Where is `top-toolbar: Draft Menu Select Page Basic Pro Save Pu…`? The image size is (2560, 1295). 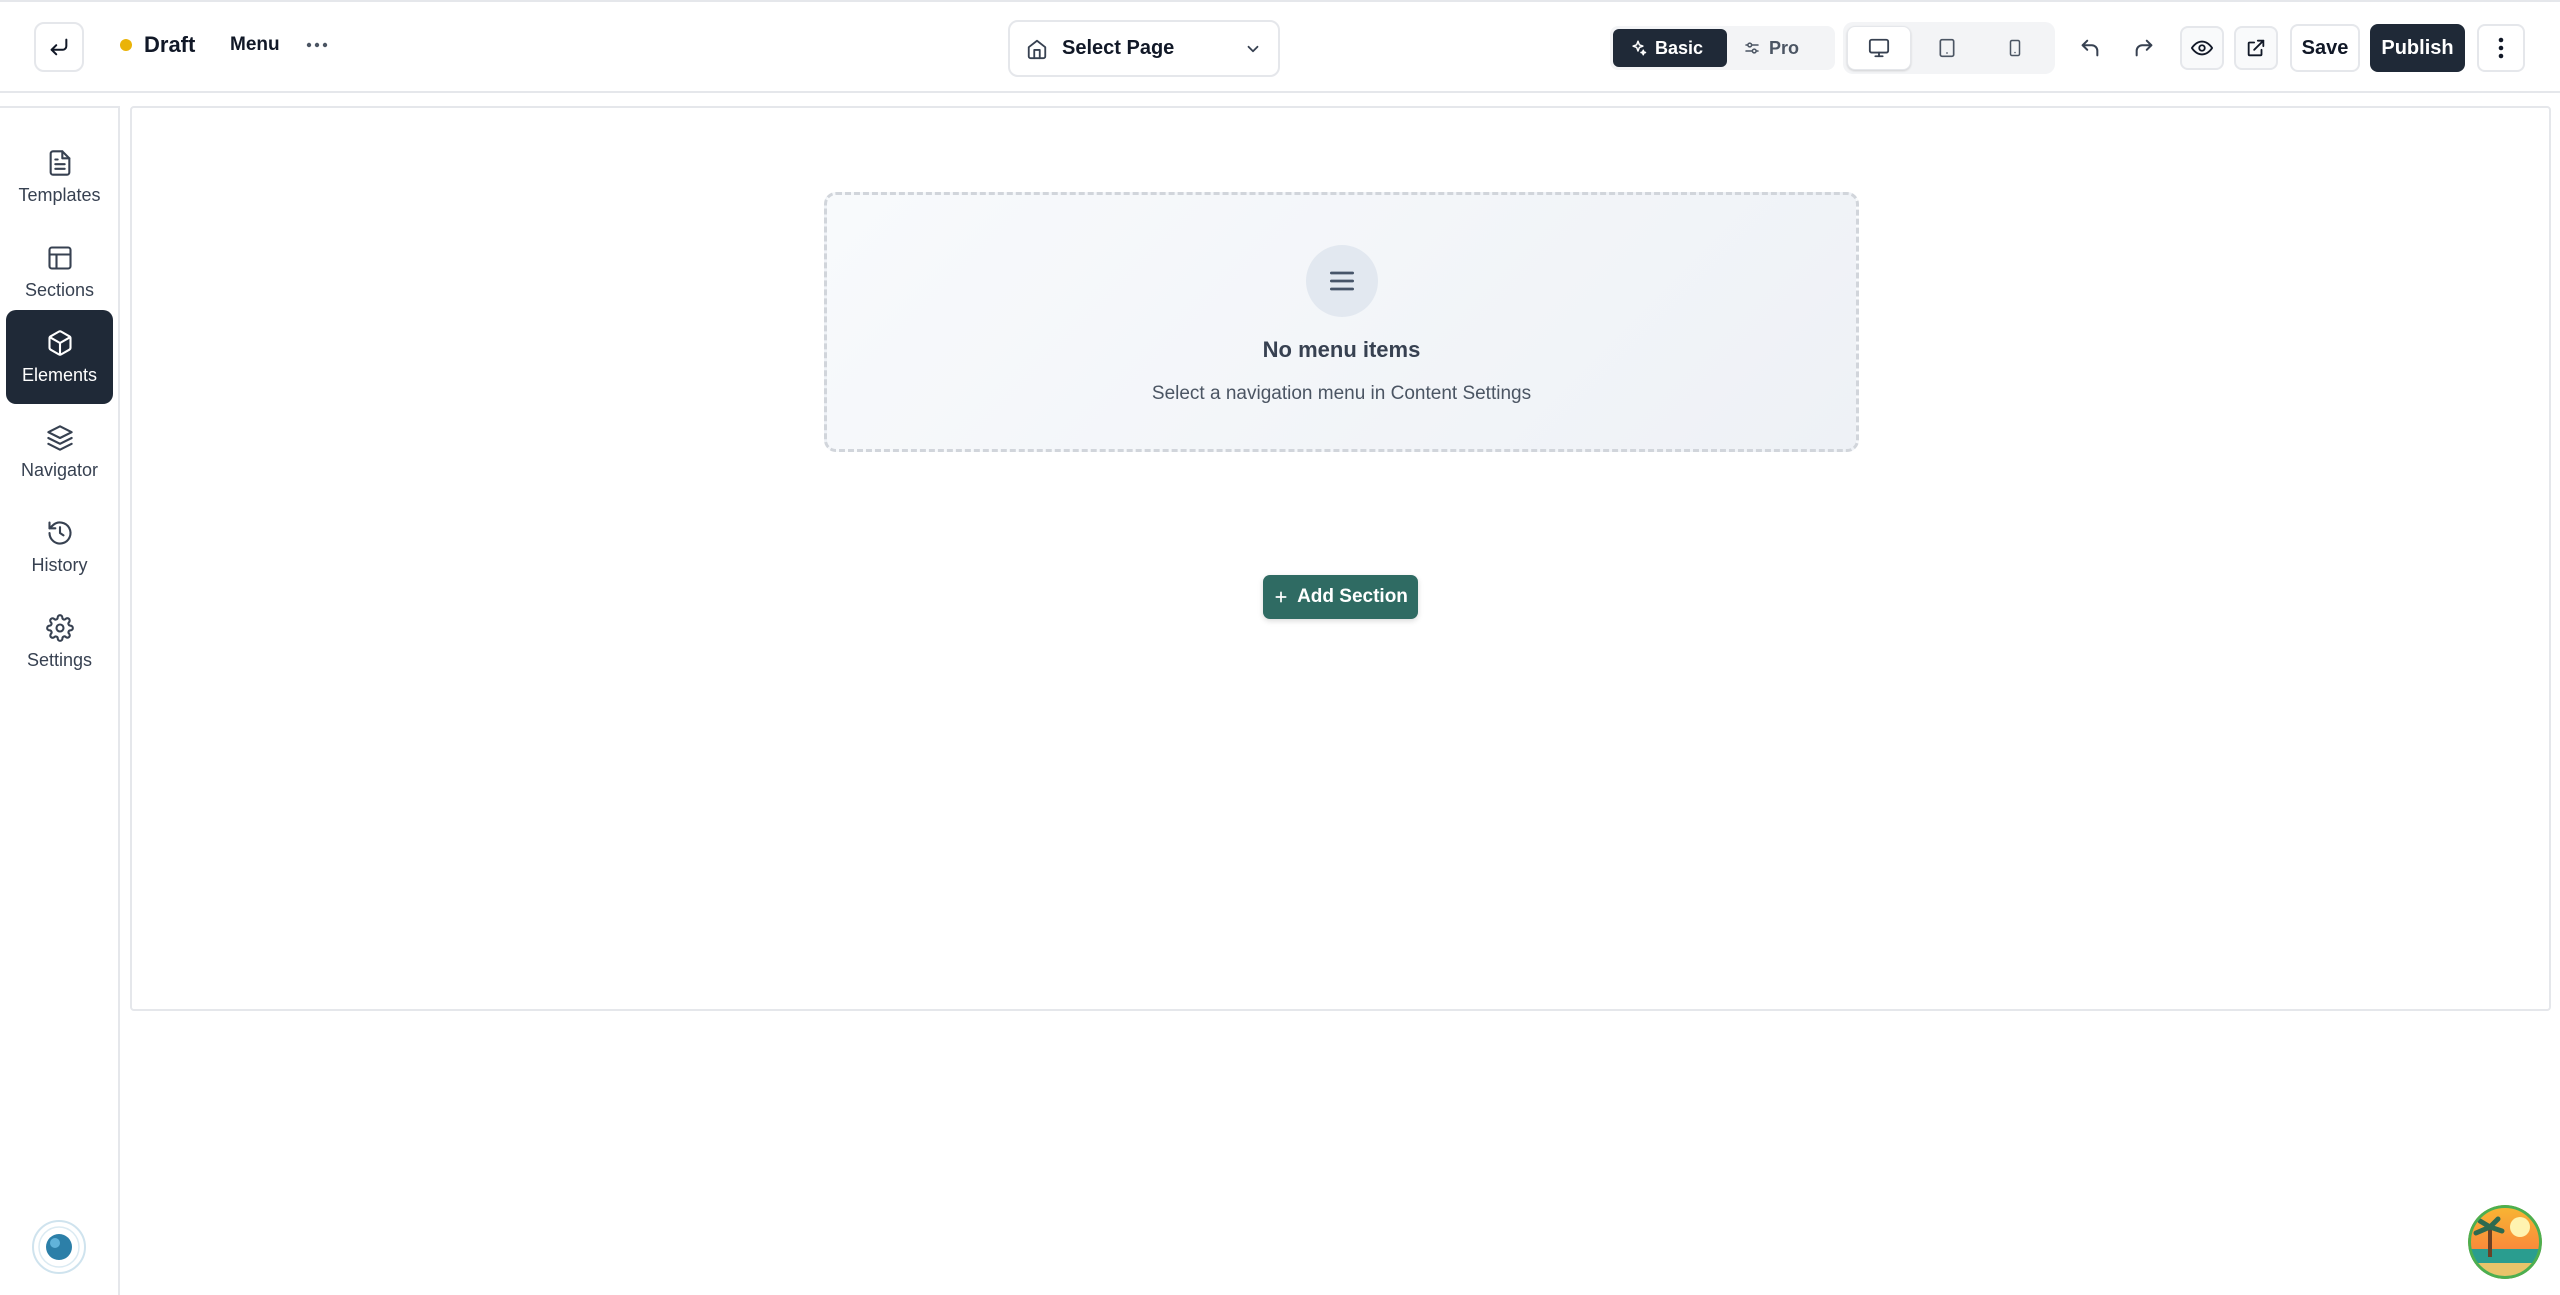
top-toolbar: Draft Menu Select Page Basic Pro Save Pu… is located at coordinates (1280, 46).